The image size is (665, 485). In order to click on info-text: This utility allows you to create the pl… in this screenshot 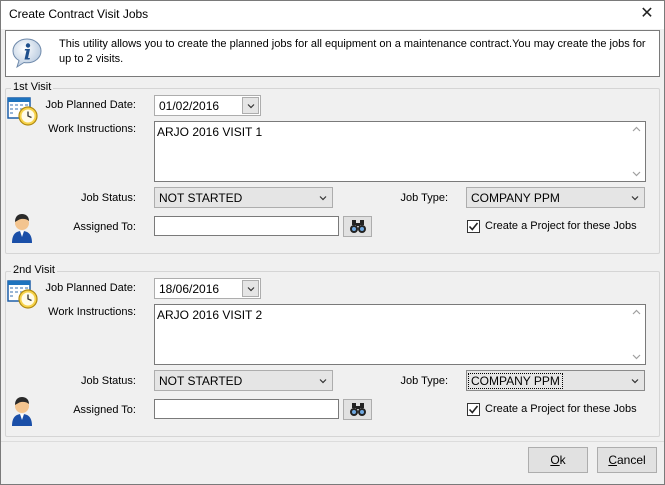, I will do `click(352, 51)`.